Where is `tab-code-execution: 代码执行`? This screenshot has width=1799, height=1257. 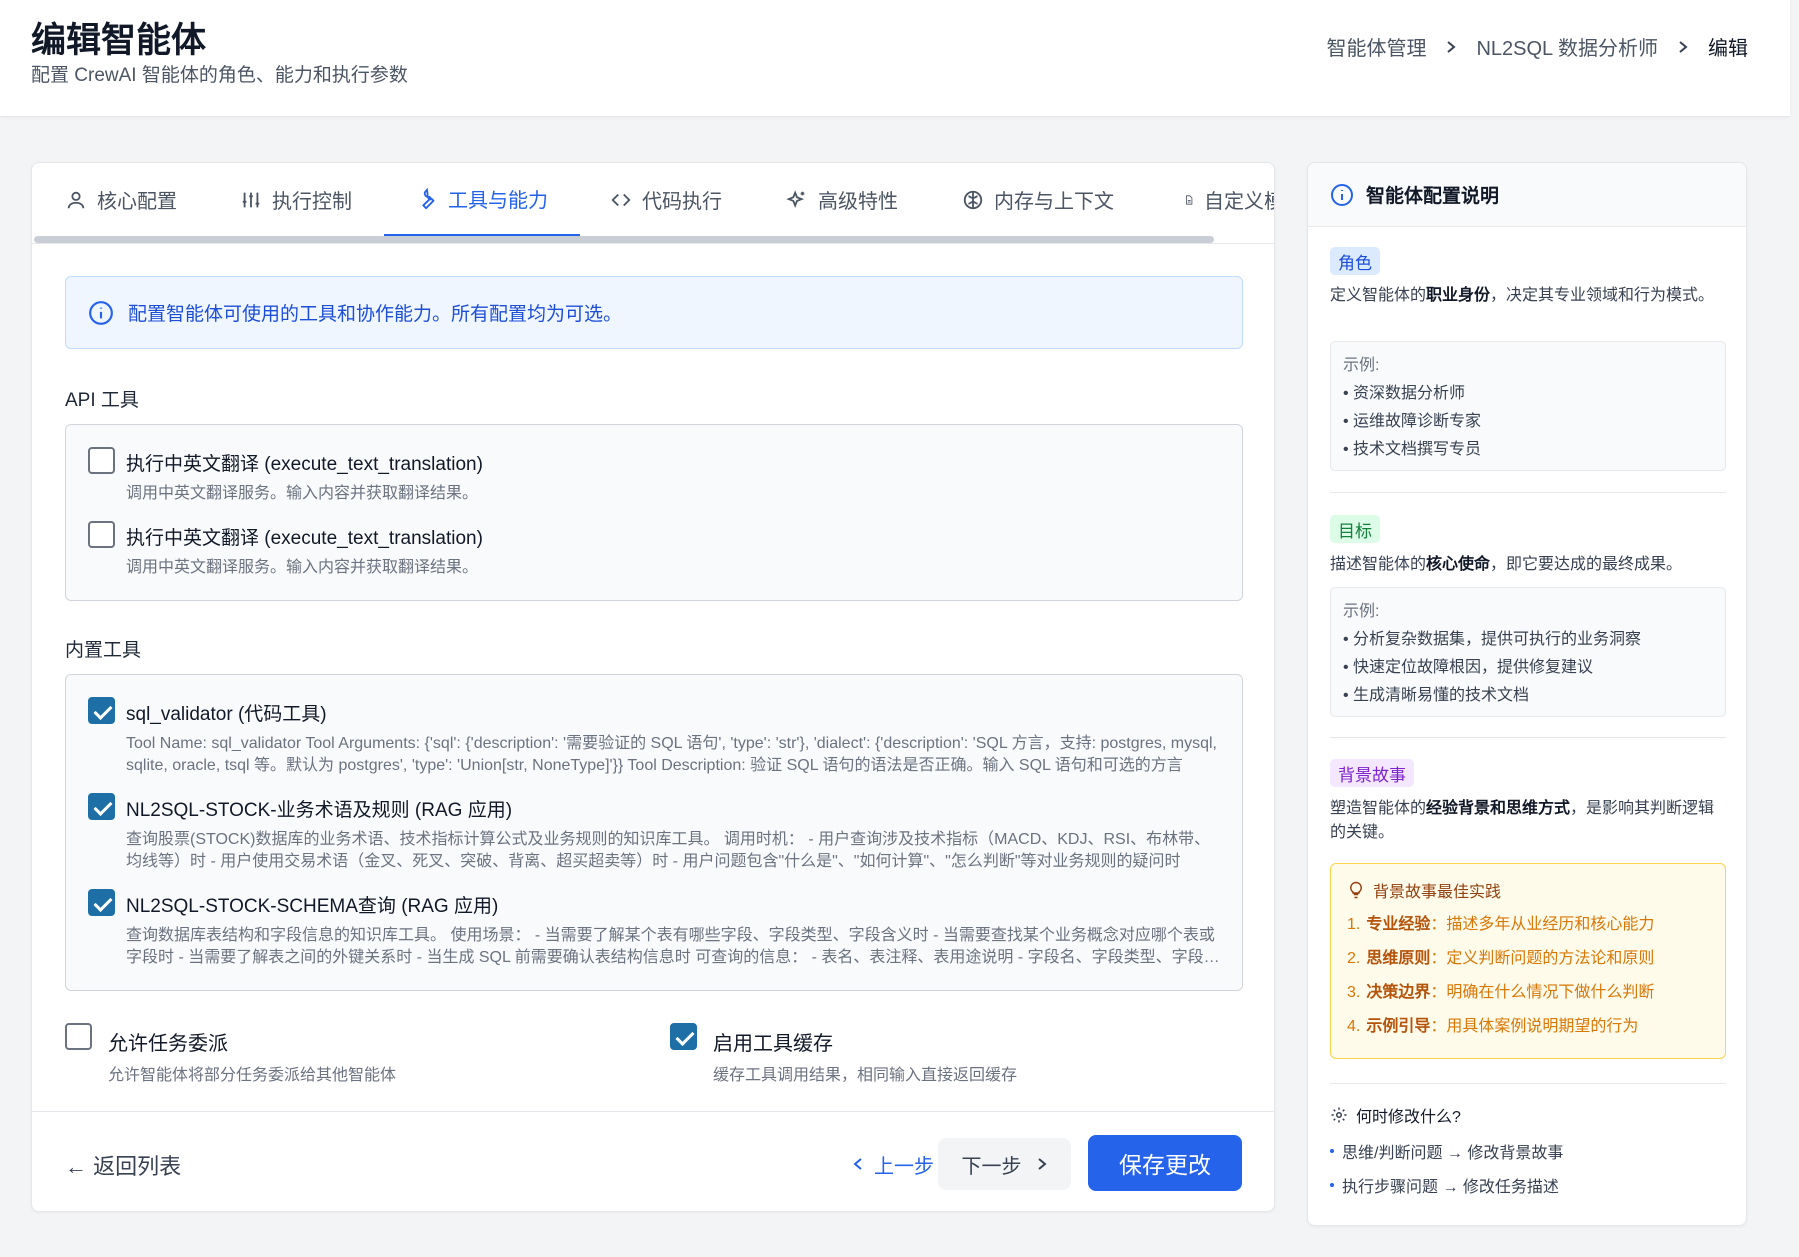
tab-code-execution: 代码执行 is located at coordinates (675, 199).